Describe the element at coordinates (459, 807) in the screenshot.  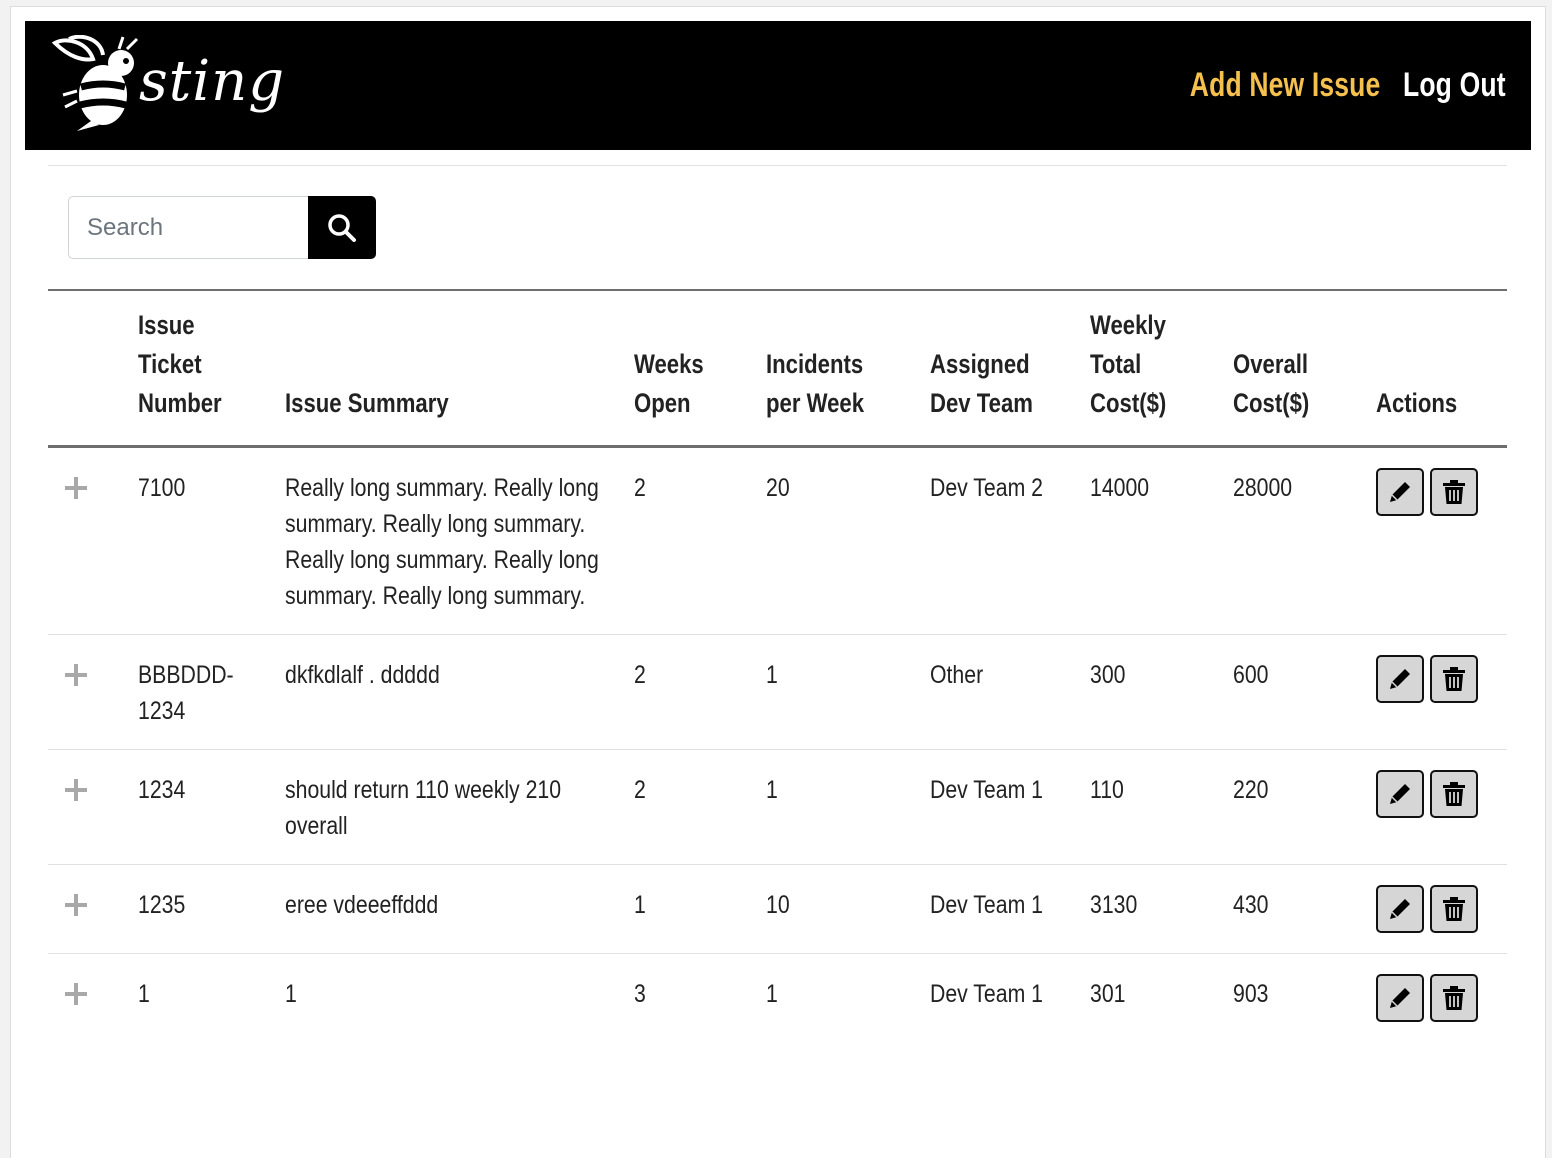
I see `summary-cell: should return 110 weekly 210 overall` at that location.